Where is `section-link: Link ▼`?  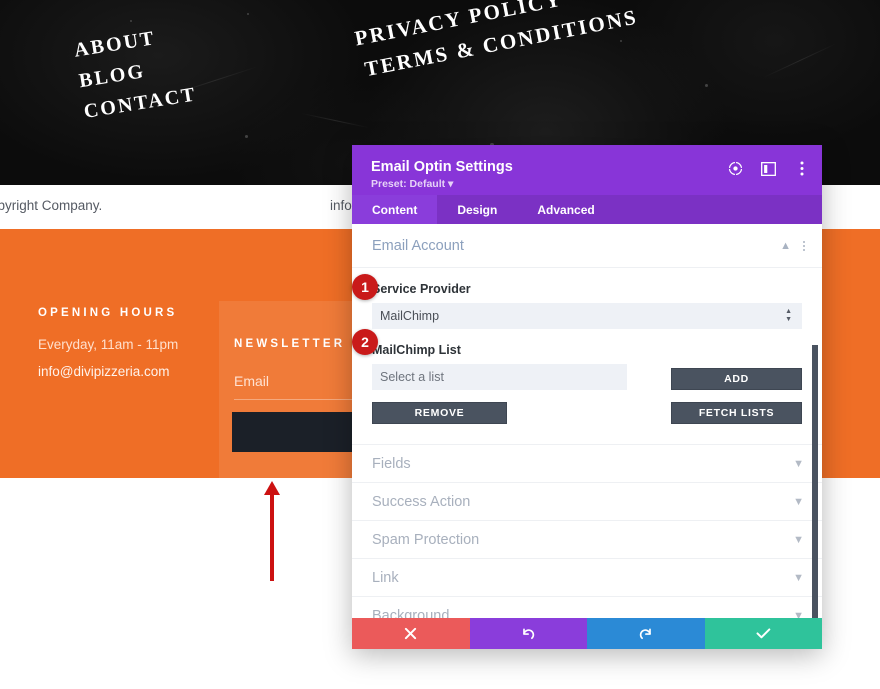
section-link: Link ▼ is located at coordinates (587, 578).